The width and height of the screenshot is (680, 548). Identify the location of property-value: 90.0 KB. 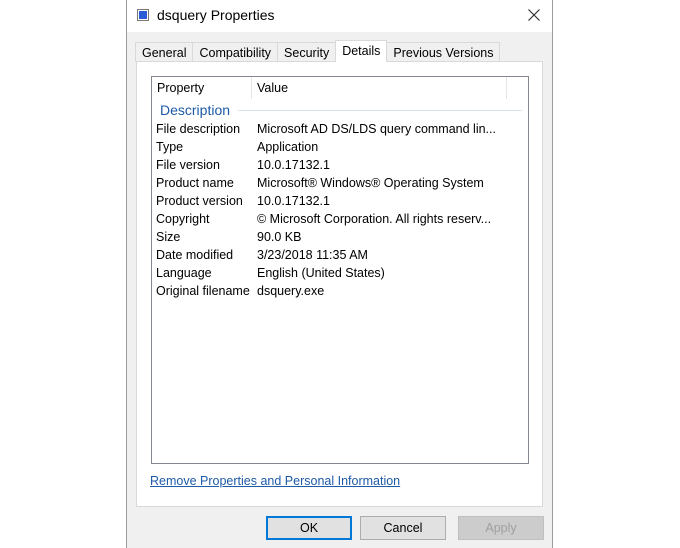
(279, 237).